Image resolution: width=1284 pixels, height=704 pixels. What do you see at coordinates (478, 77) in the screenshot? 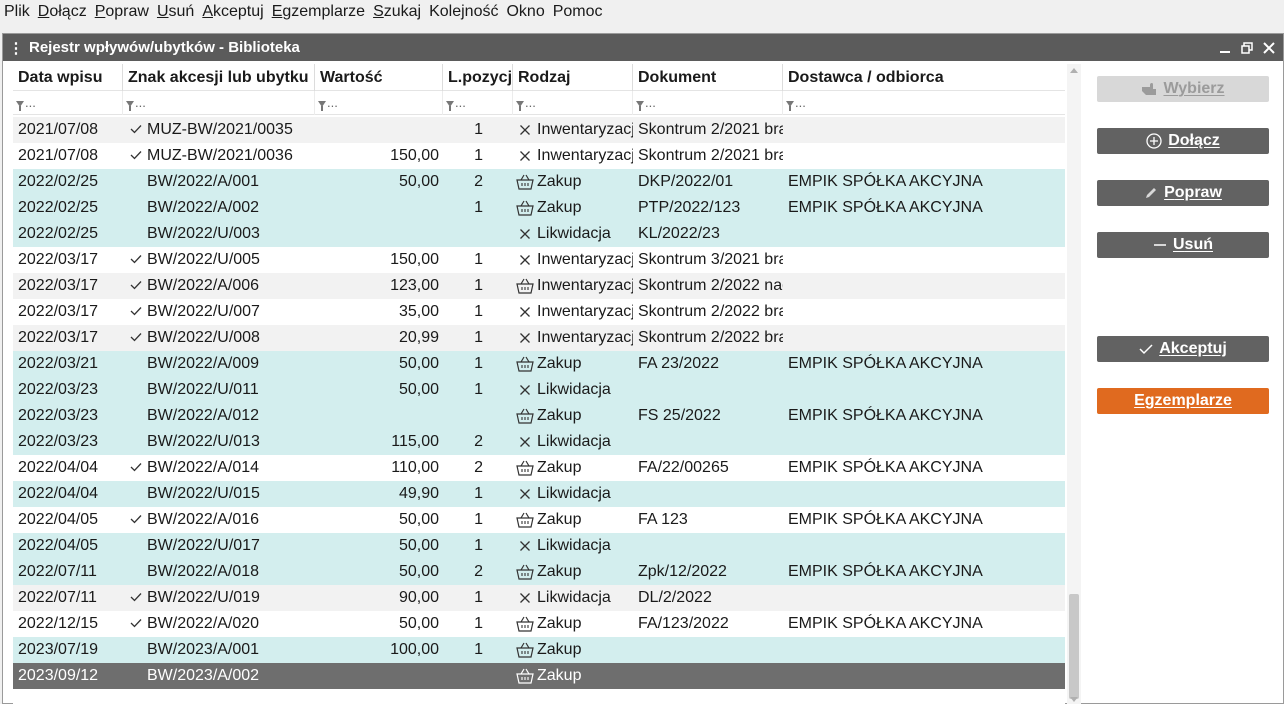
I see `column-header-lpozycji: L.pozycji` at bounding box center [478, 77].